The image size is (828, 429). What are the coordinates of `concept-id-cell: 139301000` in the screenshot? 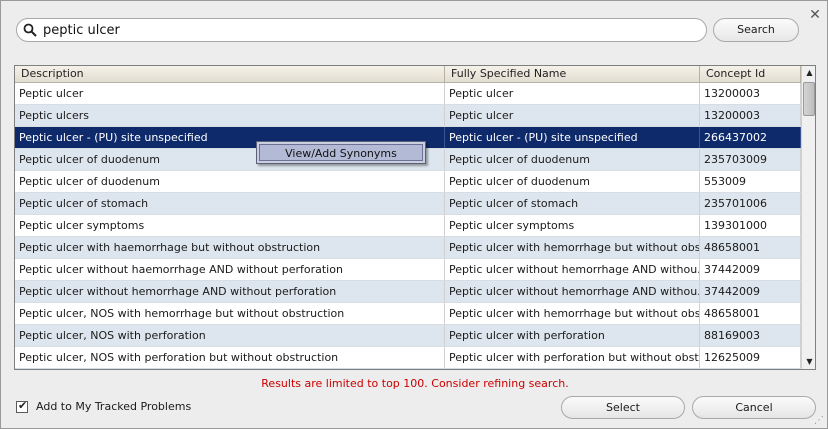 It's located at (750, 225).